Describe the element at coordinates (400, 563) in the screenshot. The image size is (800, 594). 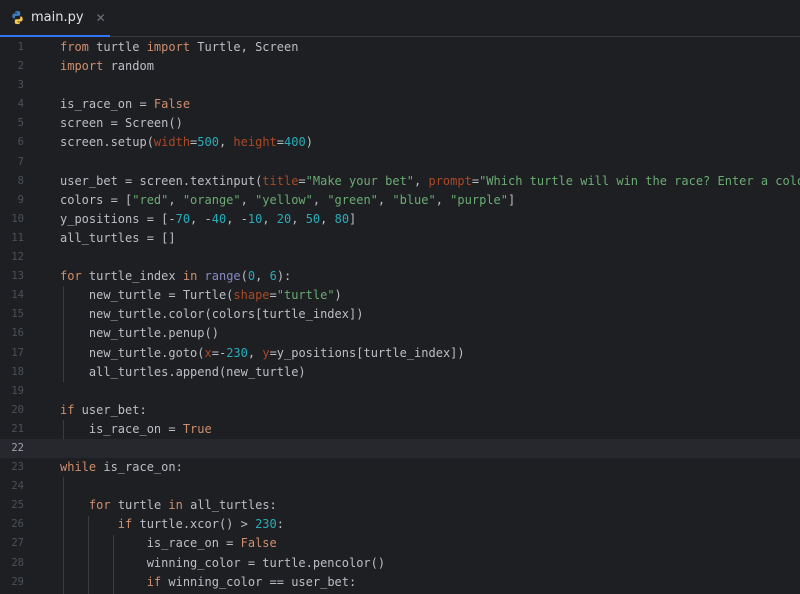
I see `code-line: 28 winning_color = turtle.pencolor()` at that location.